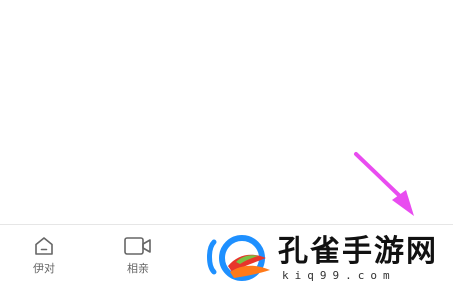 The height and width of the screenshot is (288, 453). Describe the element at coordinates (44, 259) in the screenshot. I see `tab-yidui: 伊对` at that location.